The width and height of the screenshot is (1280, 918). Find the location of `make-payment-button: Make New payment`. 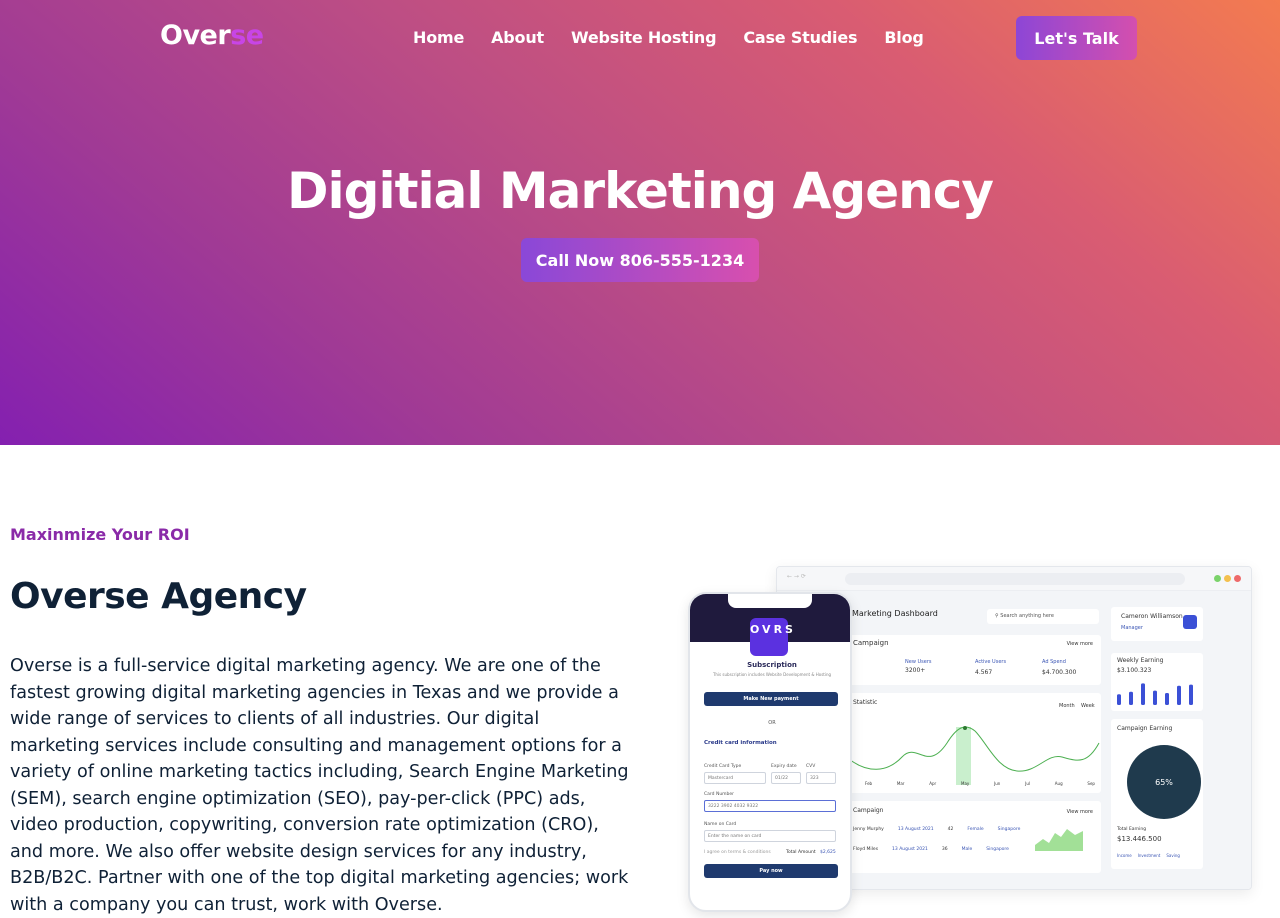

make-payment-button: Make New payment is located at coordinates (771, 699).